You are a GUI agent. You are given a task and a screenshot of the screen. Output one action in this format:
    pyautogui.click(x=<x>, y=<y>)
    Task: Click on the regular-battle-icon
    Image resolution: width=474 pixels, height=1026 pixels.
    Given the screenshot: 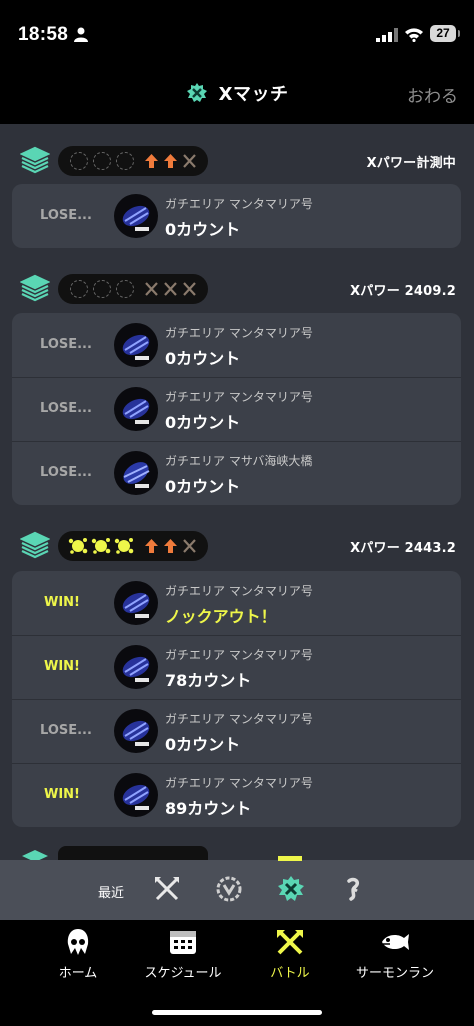 What is the action you would take?
    pyautogui.click(x=167, y=889)
    